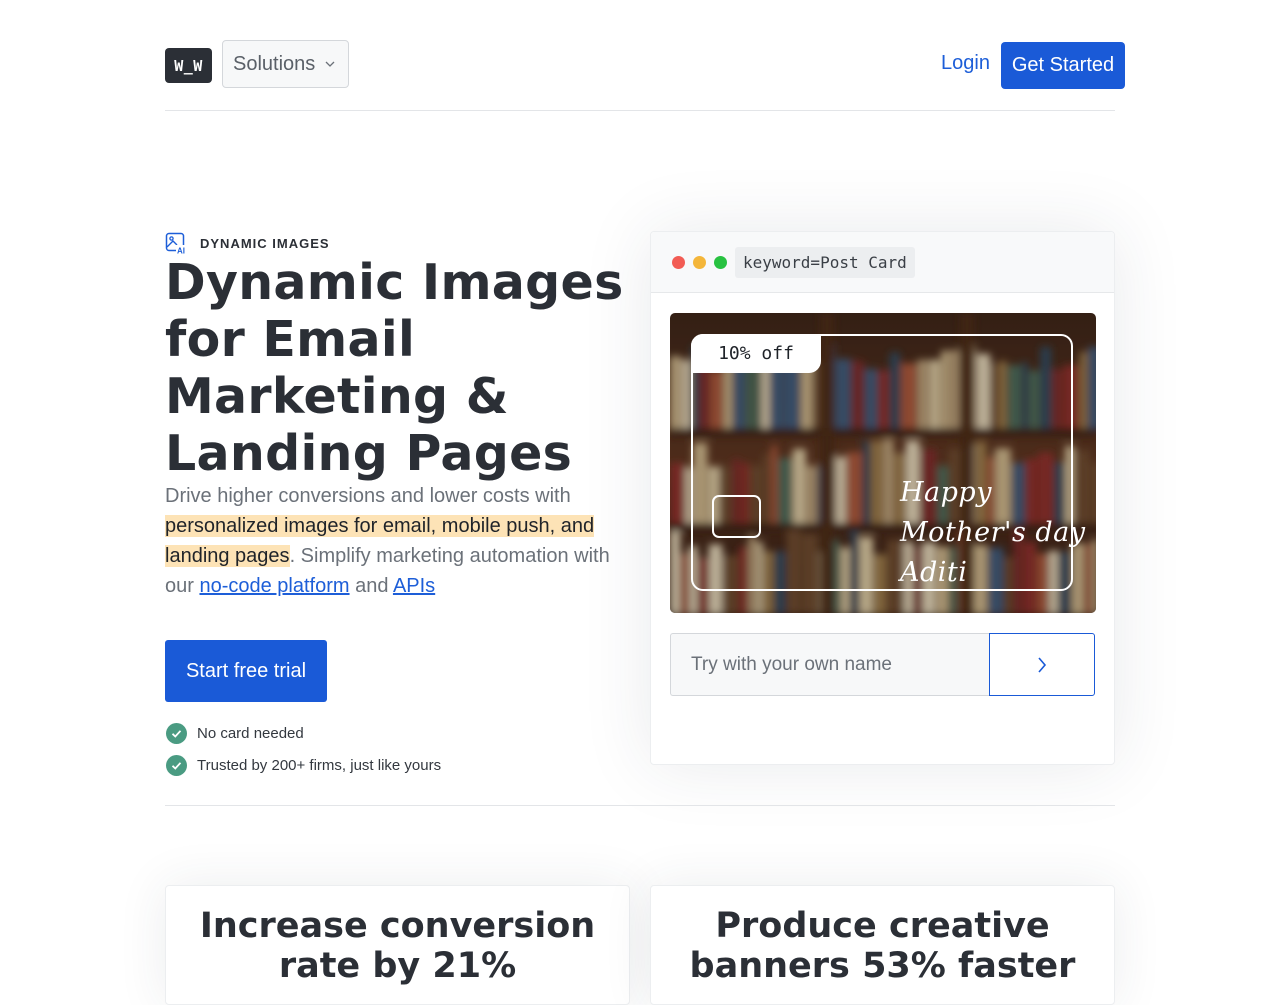  Describe the element at coordinates (756, 353) in the screenshot. I see `discount-tag: 10% off` at that location.